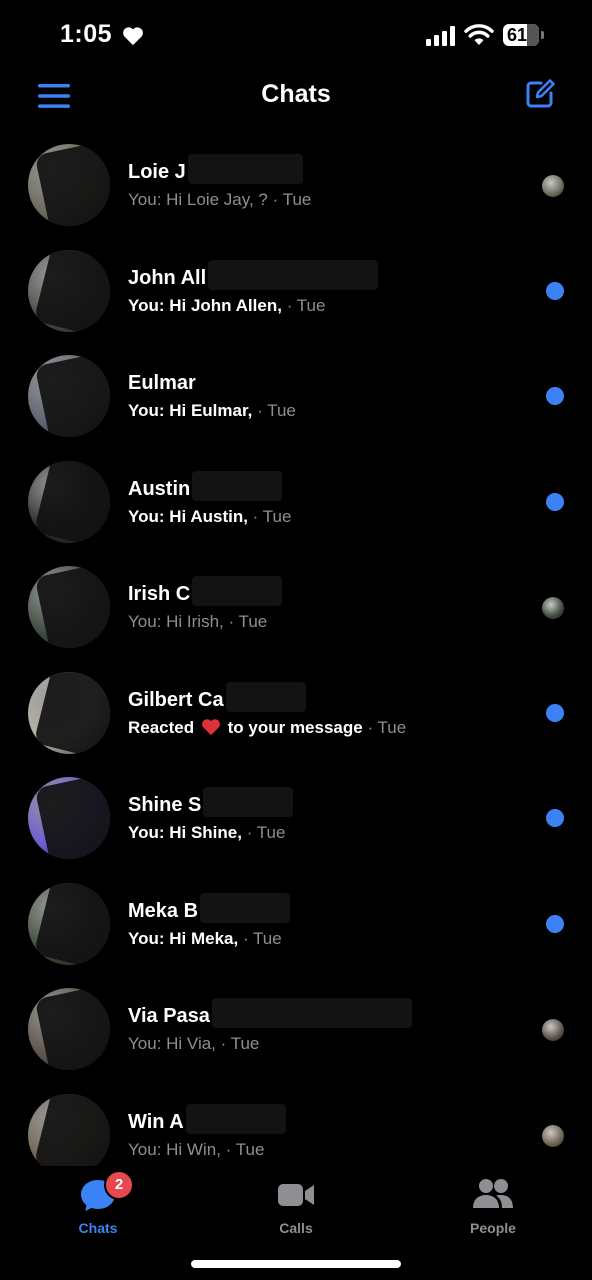 The image size is (592, 1280). What do you see at coordinates (296, 291) in the screenshot?
I see `chat-row: John All You: Hi John Allen, · Tue` at bounding box center [296, 291].